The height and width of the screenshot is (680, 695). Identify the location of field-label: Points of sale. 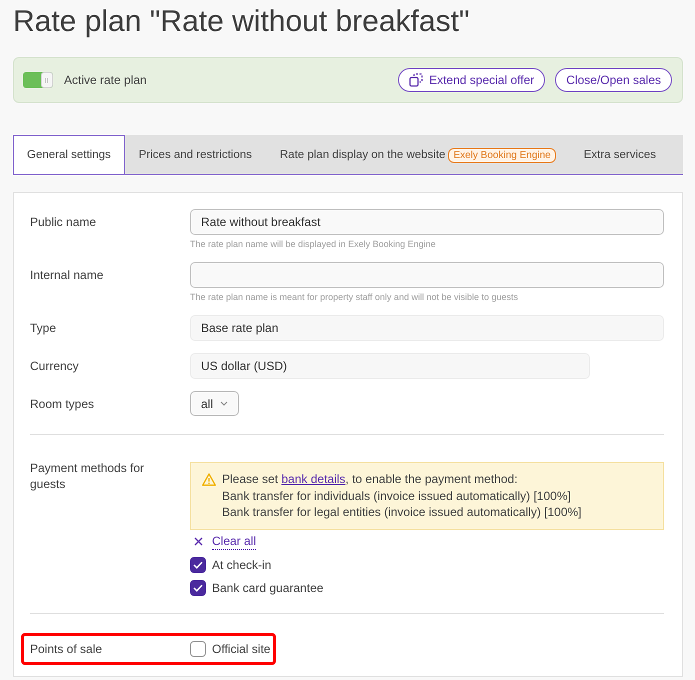
(66, 648).